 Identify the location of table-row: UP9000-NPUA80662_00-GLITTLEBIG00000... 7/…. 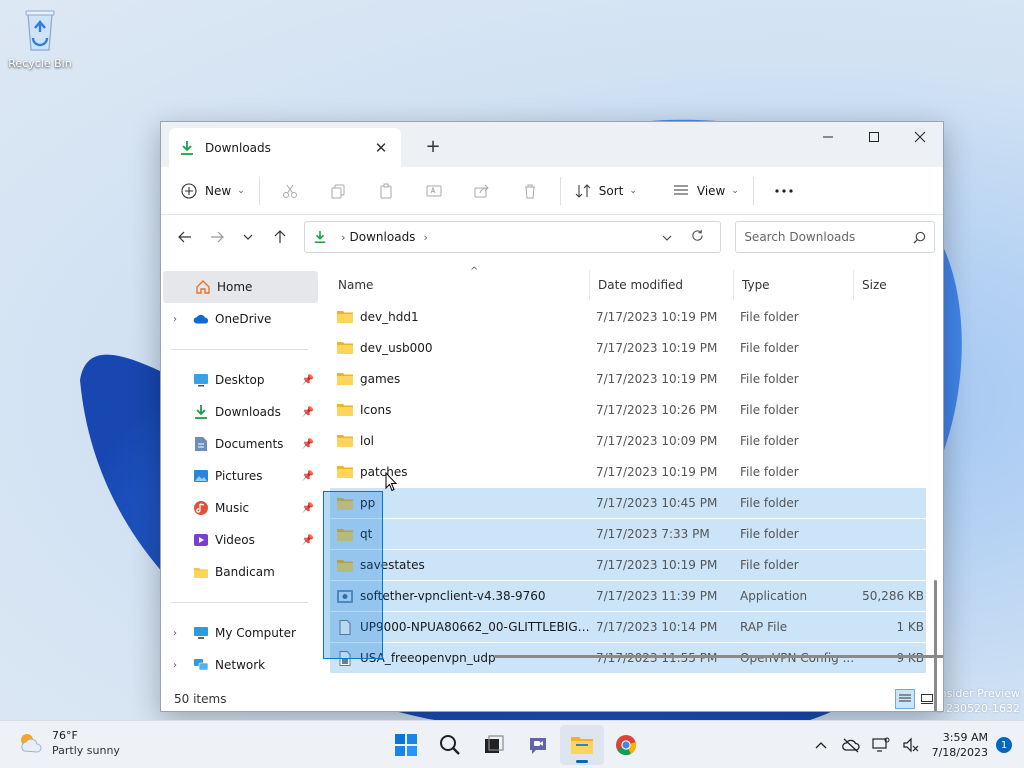
(628, 626).